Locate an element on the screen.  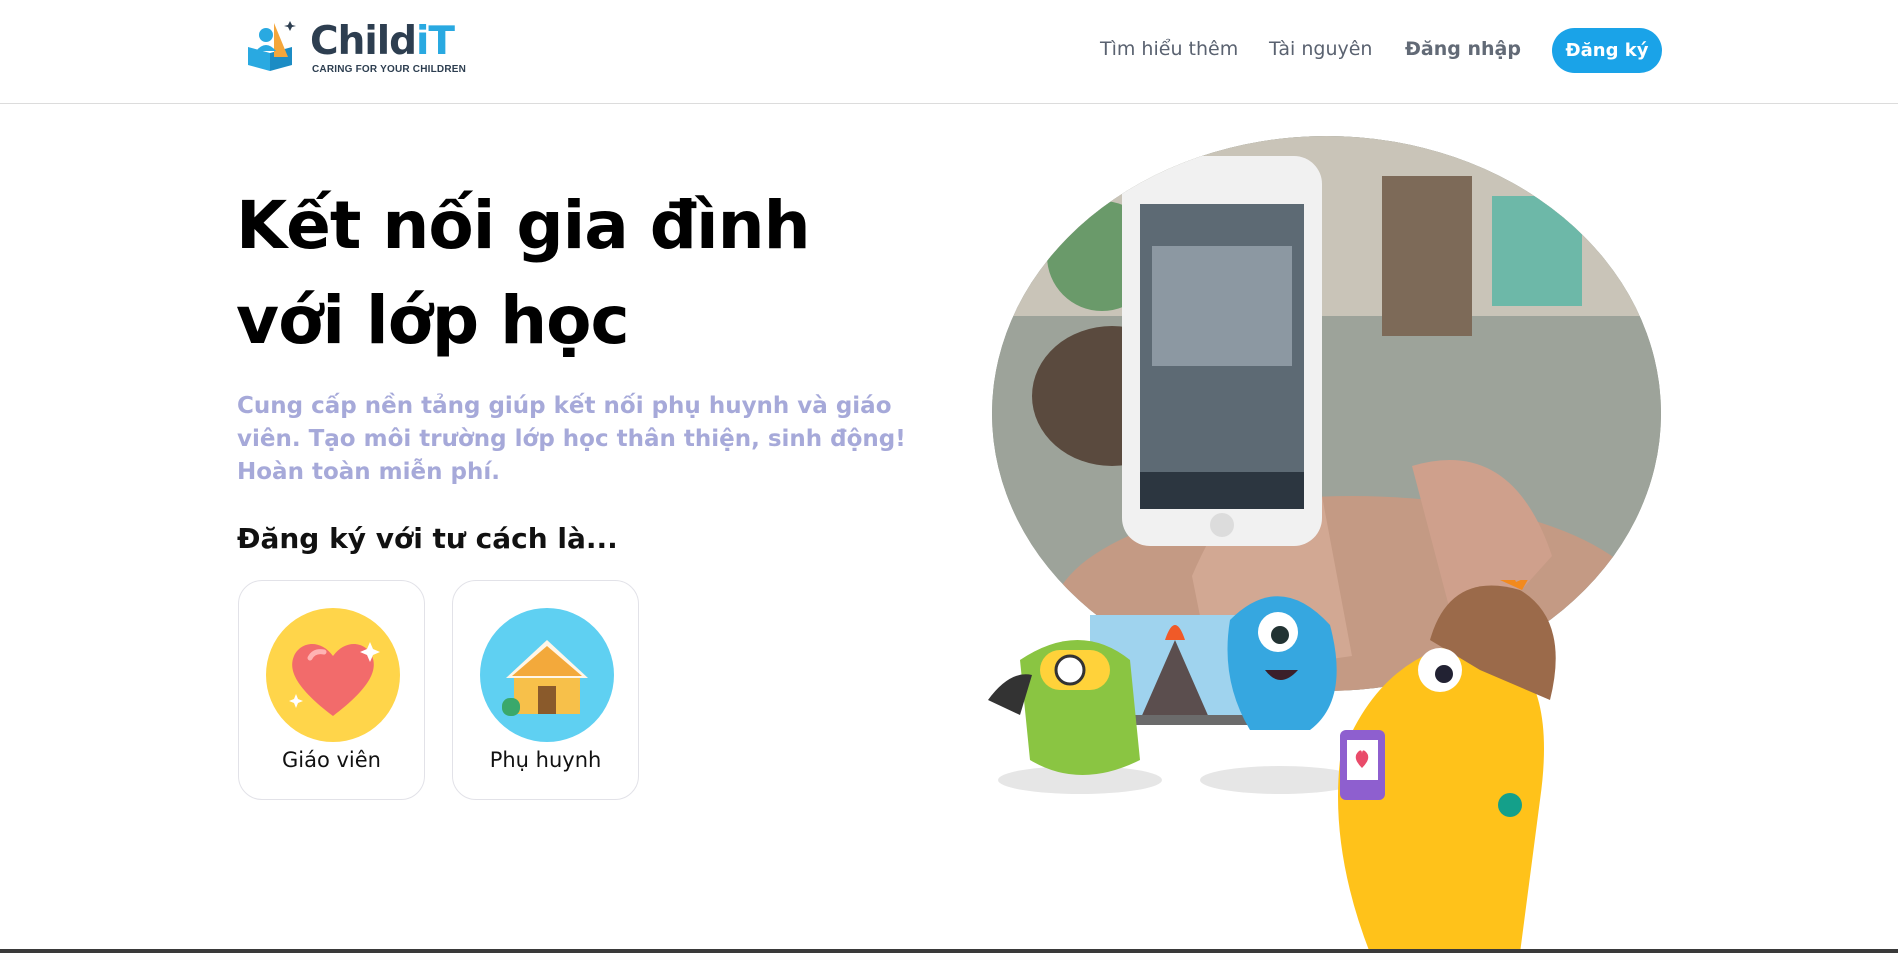
role-label-teacher: Giáo viên is located at coordinates (331, 760).